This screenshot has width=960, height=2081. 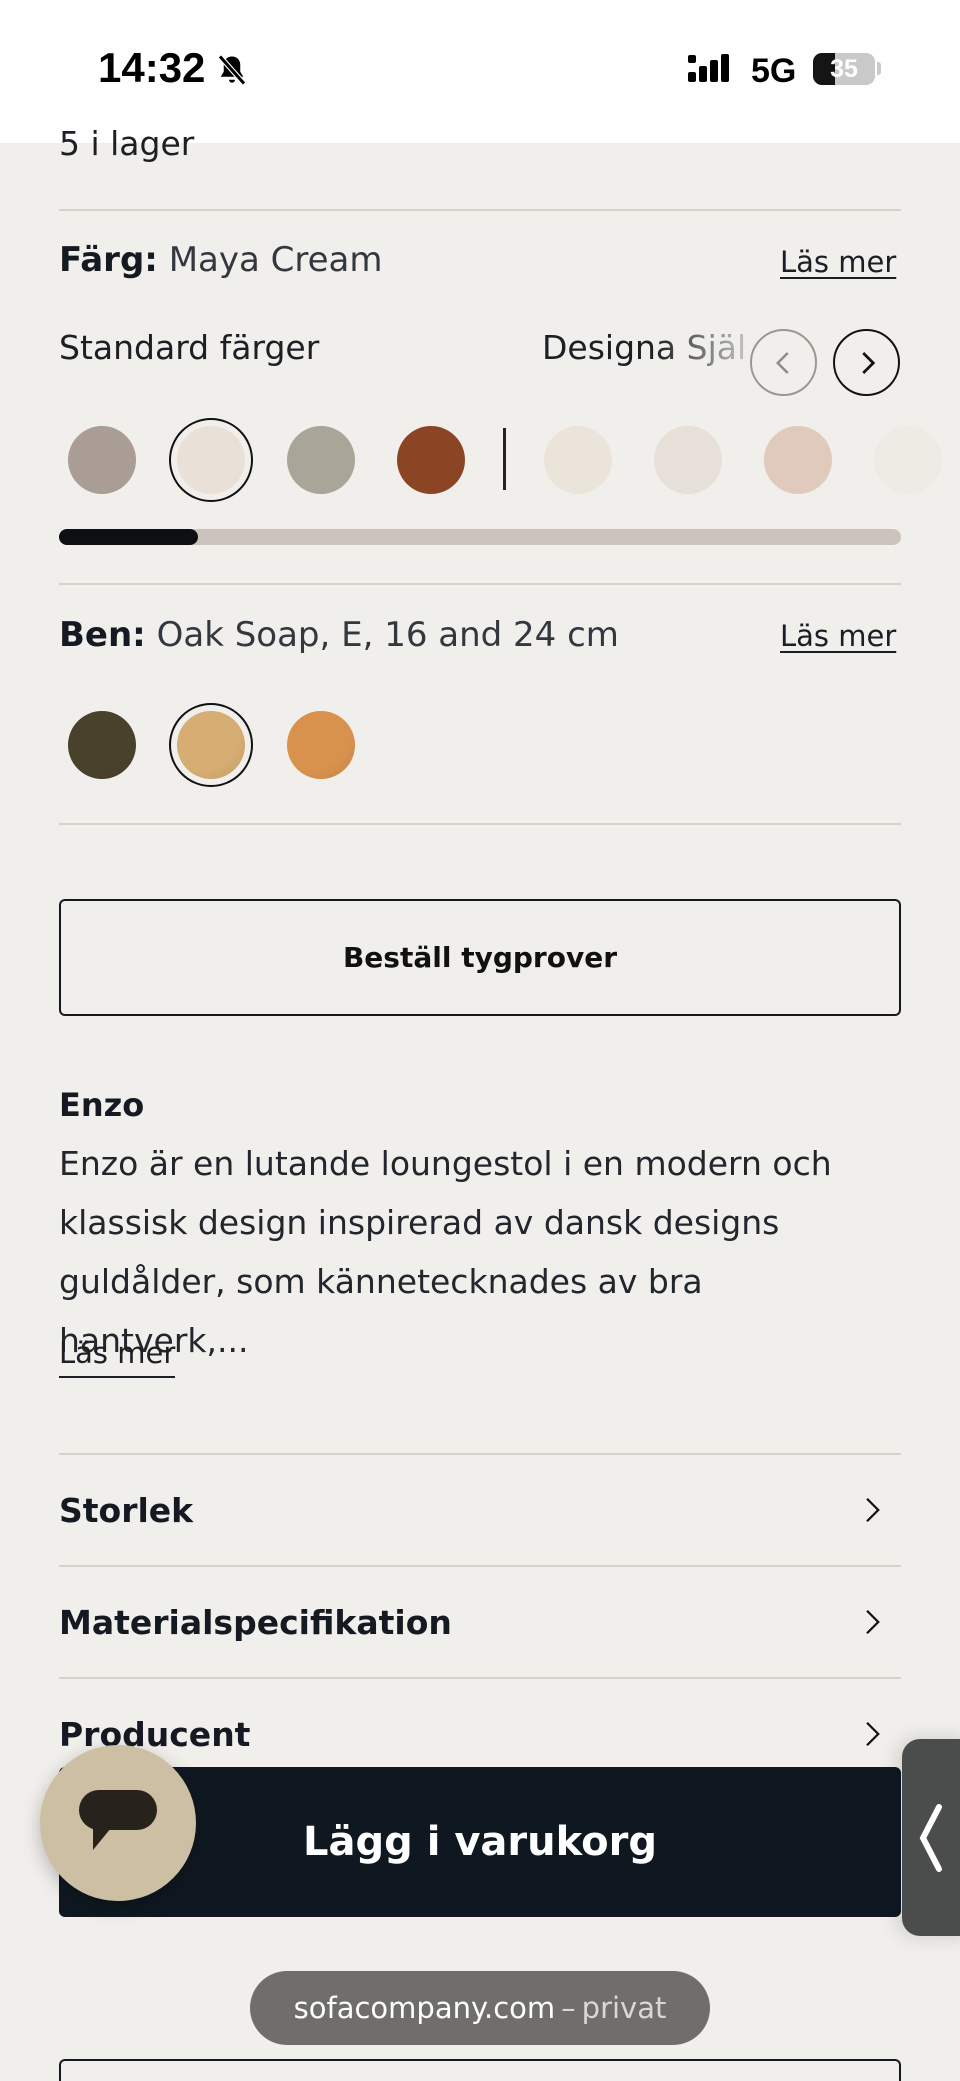 I want to click on stock-status: 5 i lager, so click(x=127, y=143).